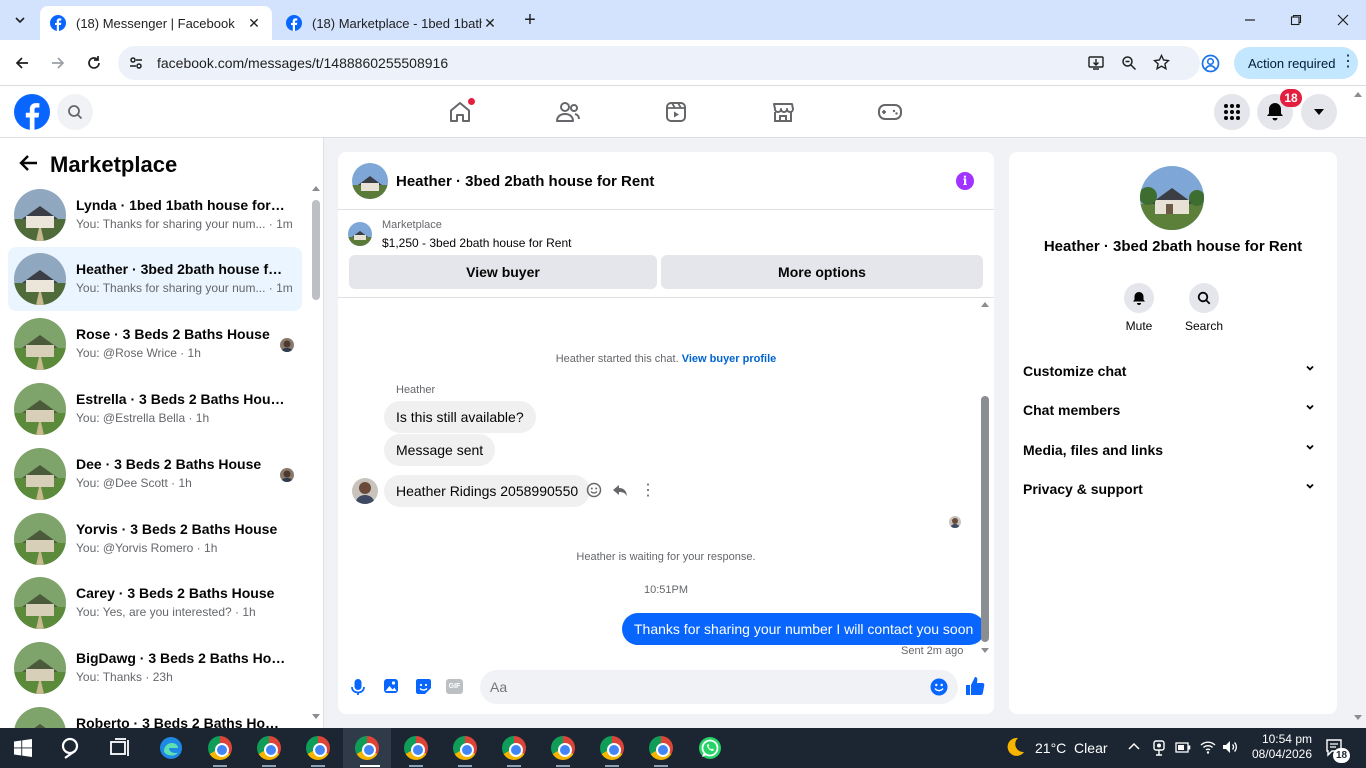 This screenshot has width=1366, height=768. What do you see at coordinates (370, 181) in the screenshot?
I see `chat-avatar` at bounding box center [370, 181].